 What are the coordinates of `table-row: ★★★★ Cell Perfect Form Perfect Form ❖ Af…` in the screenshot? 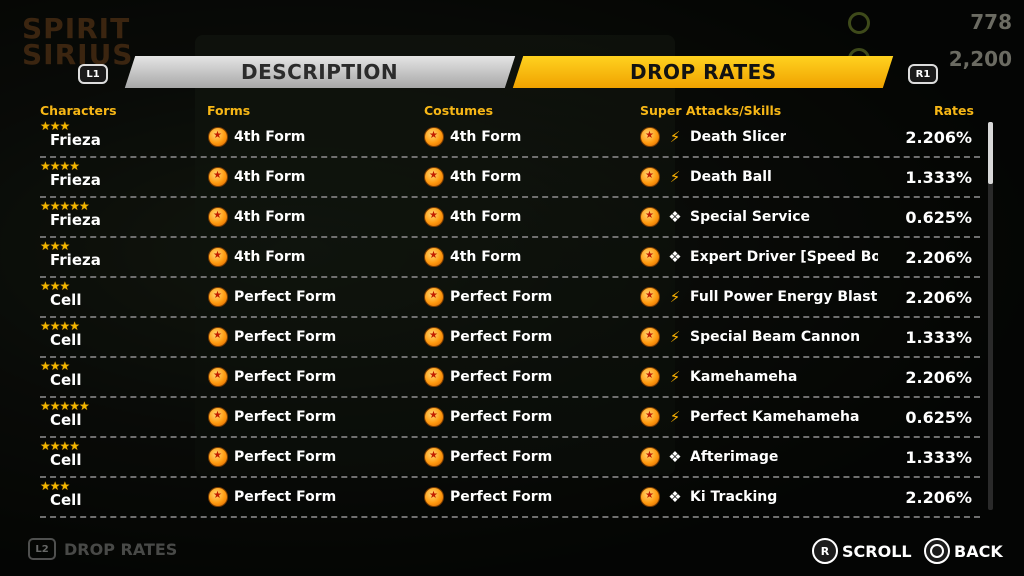 It's located at (510, 458).